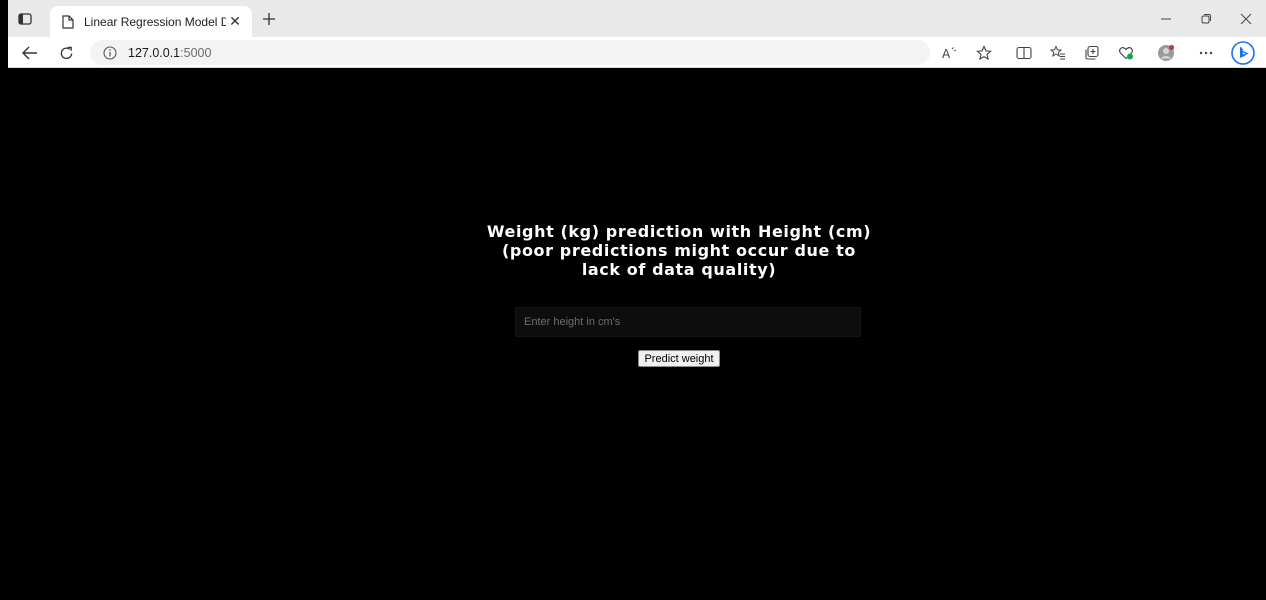 Image resolution: width=1266 pixels, height=600 pixels. I want to click on favorites-icon, so click(1058, 53).